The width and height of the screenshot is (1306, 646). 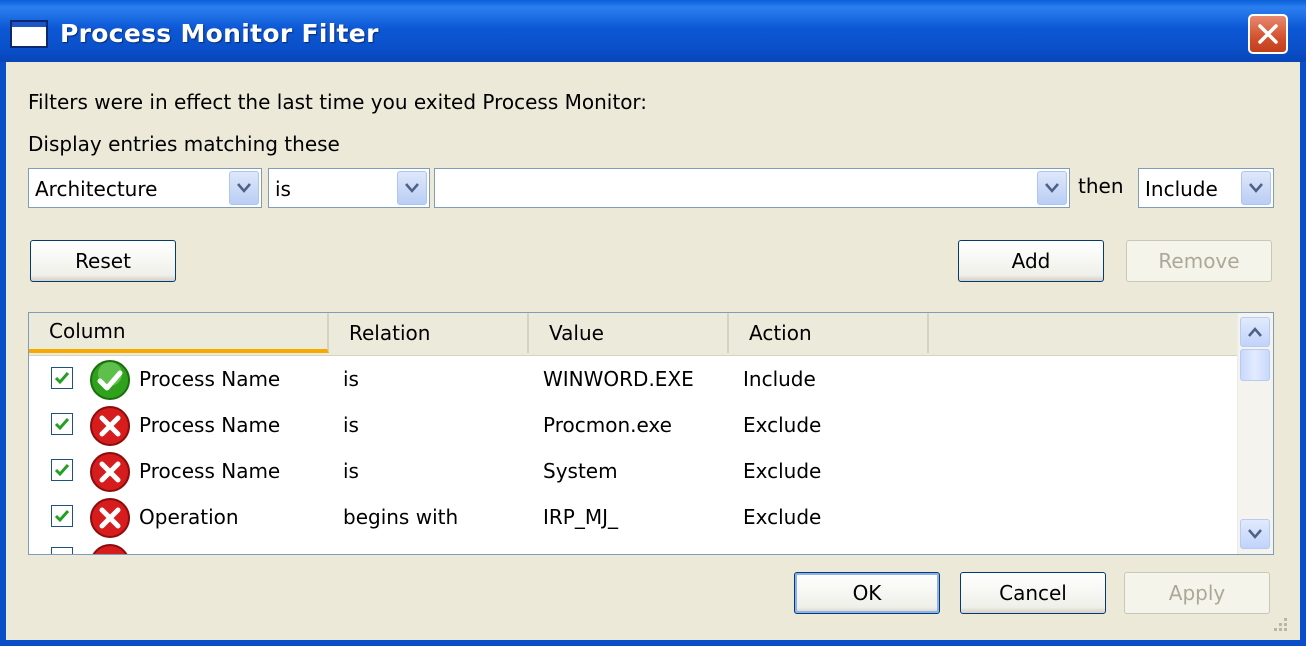 What do you see at coordinates (401, 517) in the screenshot?
I see `row-relation: begins with` at bounding box center [401, 517].